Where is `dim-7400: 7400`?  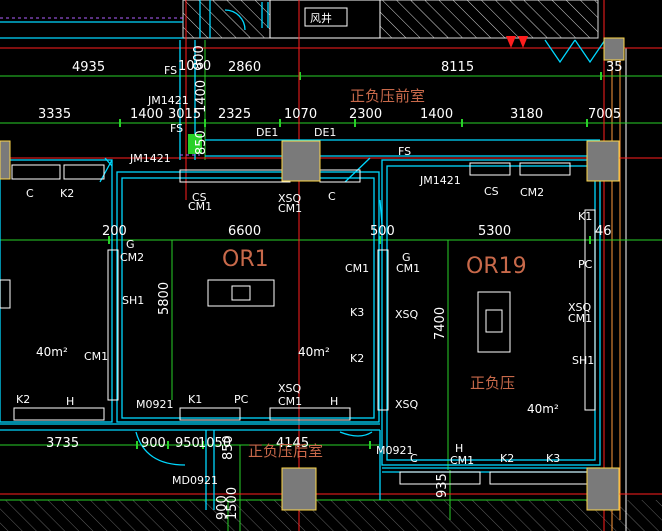 dim-7400: 7400 is located at coordinates (440, 323).